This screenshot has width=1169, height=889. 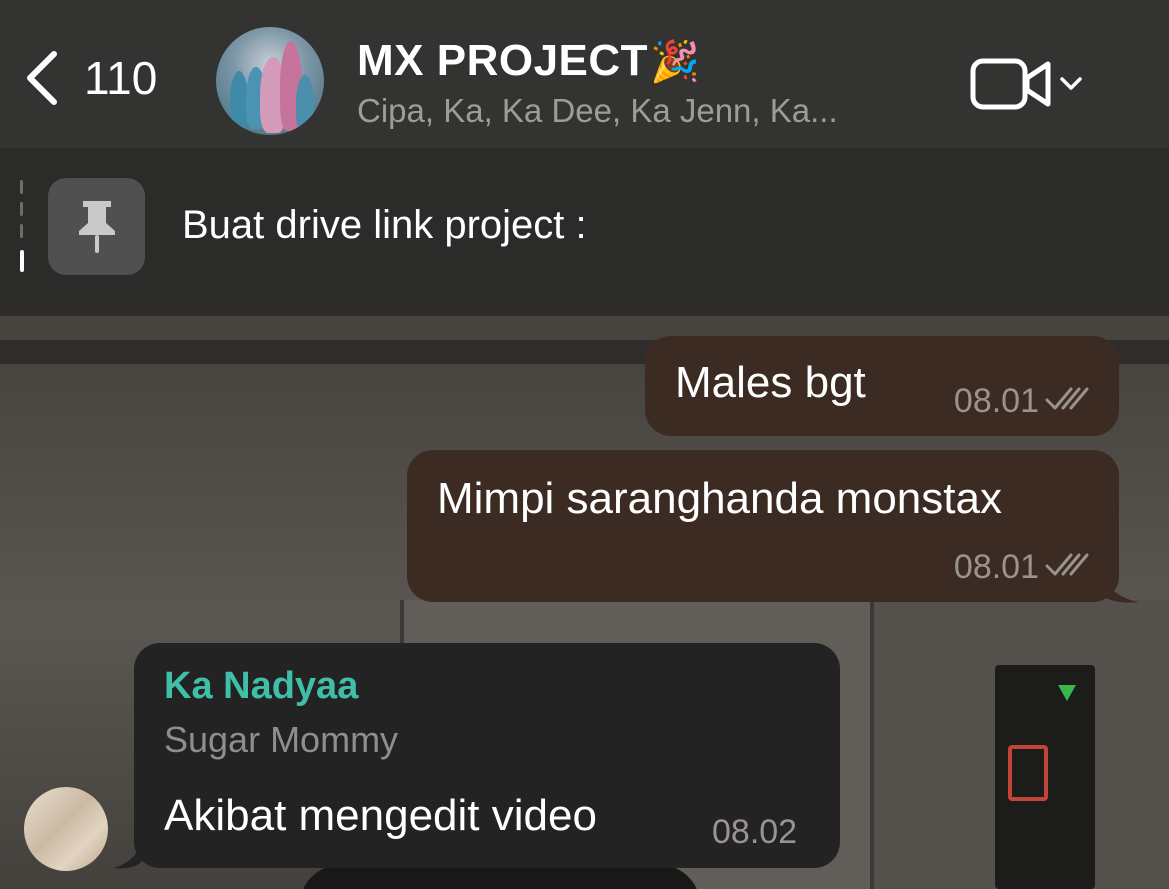 What do you see at coordinates (503, 60) in the screenshot?
I see `group-title-text: MX PROJECT` at bounding box center [503, 60].